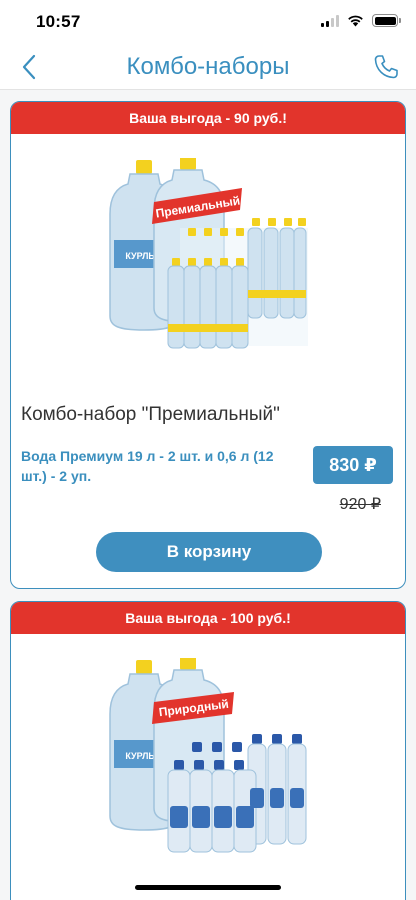 Image resolution: width=416 pixels, height=900 pixels. Describe the element at coordinates (208, 618) in the screenshot. I see `savings-banner: Ваша выгода - 100 руб.!` at that location.